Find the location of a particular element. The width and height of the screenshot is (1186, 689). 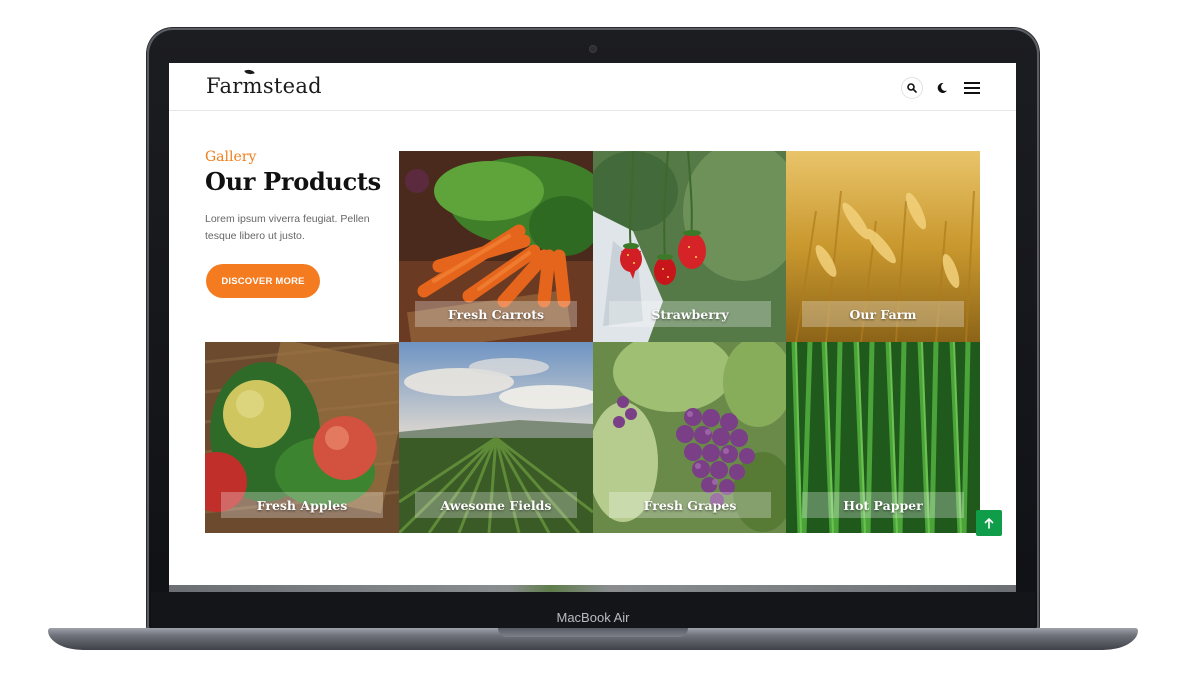

search-icon is located at coordinates (912, 88).